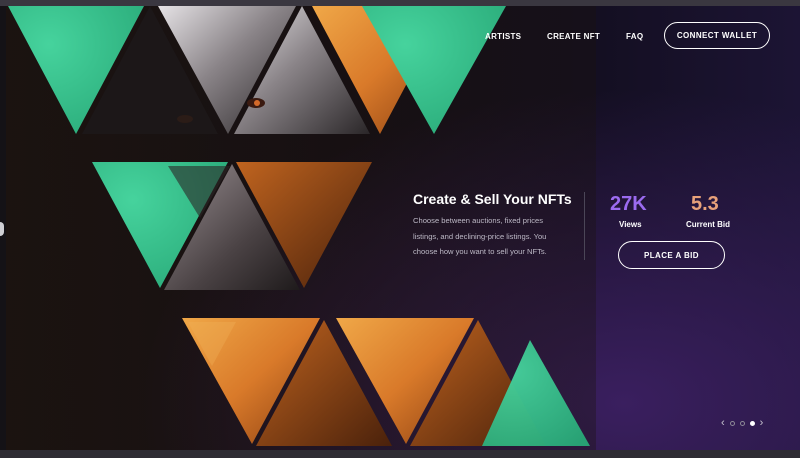 The height and width of the screenshot is (458, 800). Describe the element at coordinates (705, 204) in the screenshot. I see `current-bid-value: 5.3` at that location.